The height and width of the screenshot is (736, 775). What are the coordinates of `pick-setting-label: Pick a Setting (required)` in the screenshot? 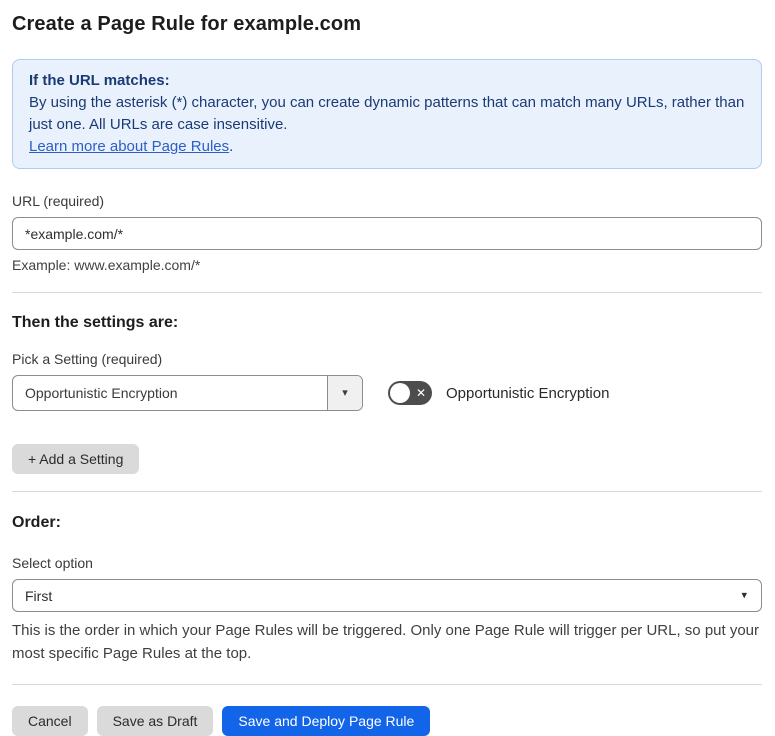 It's located at (87, 359).